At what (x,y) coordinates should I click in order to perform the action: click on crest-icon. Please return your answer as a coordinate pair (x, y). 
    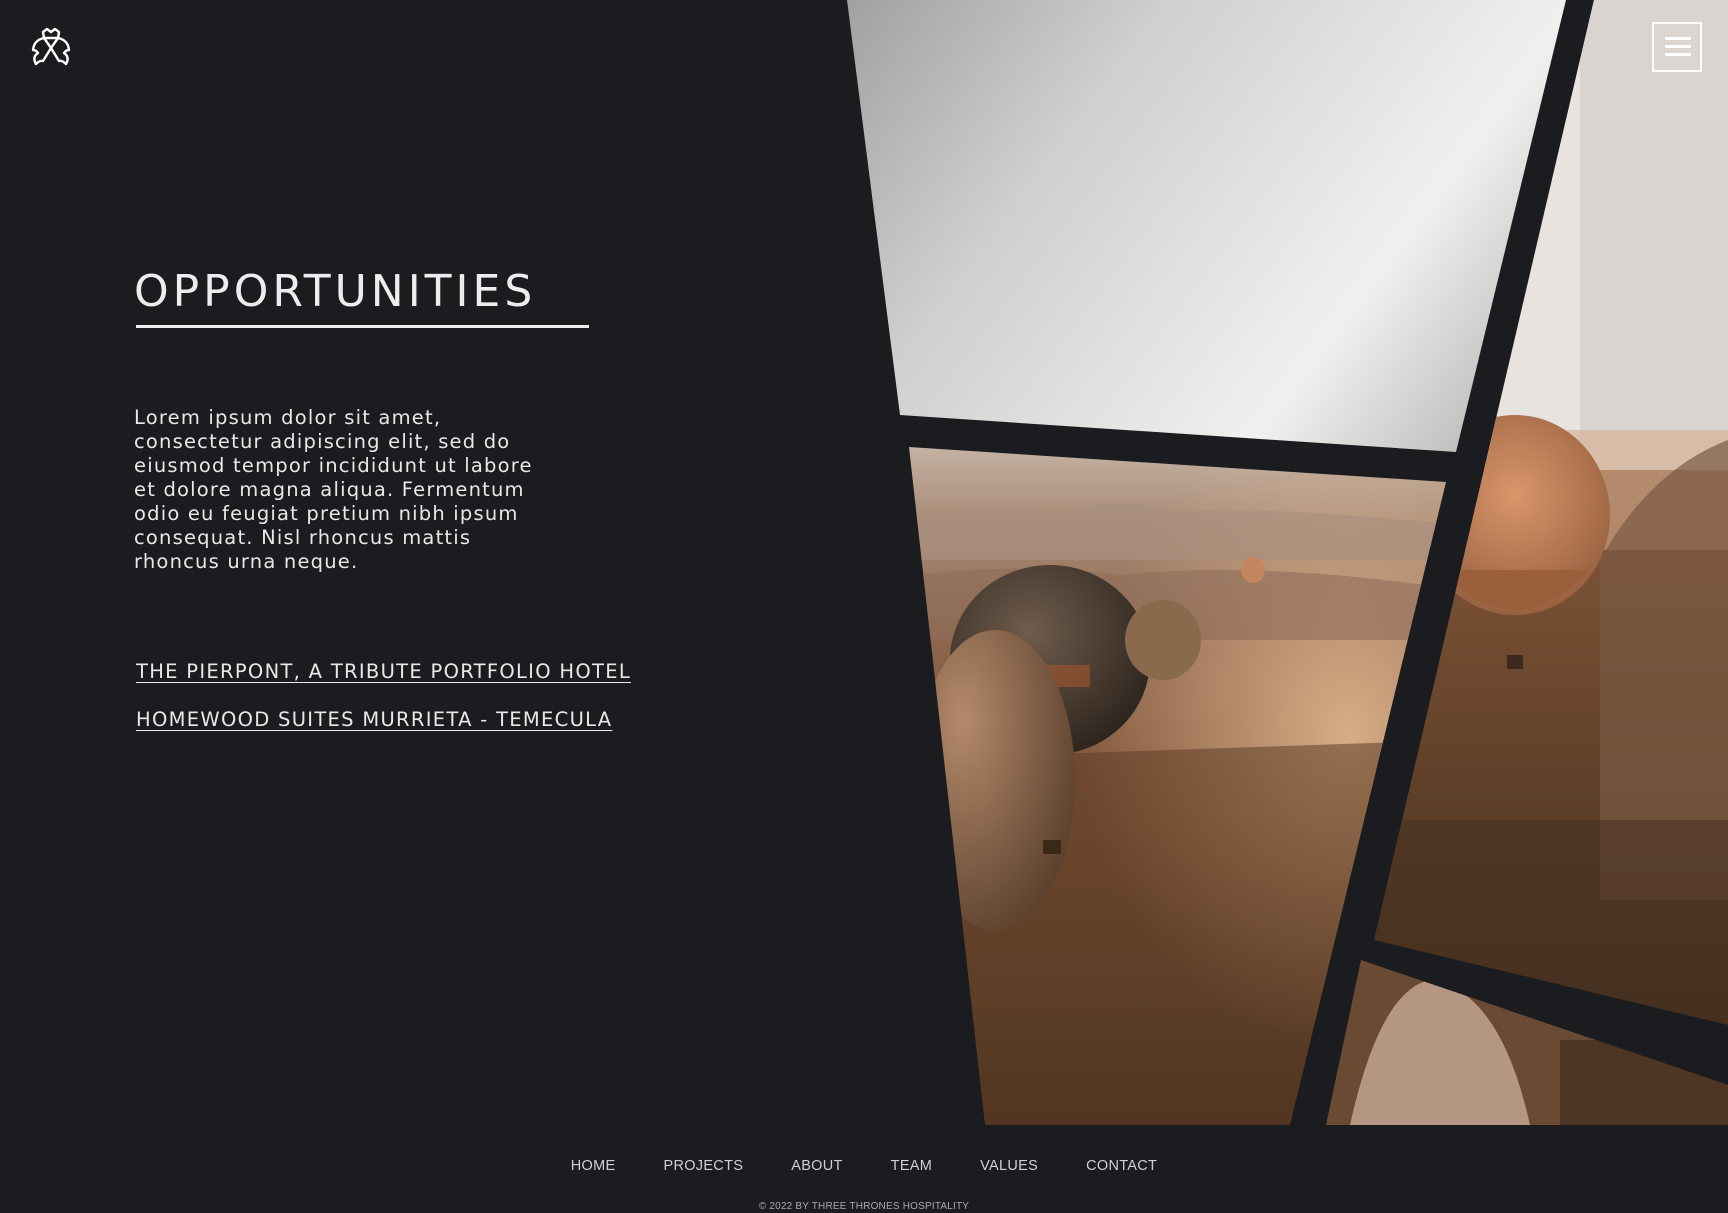
    Looking at the image, I should click on (51, 48).